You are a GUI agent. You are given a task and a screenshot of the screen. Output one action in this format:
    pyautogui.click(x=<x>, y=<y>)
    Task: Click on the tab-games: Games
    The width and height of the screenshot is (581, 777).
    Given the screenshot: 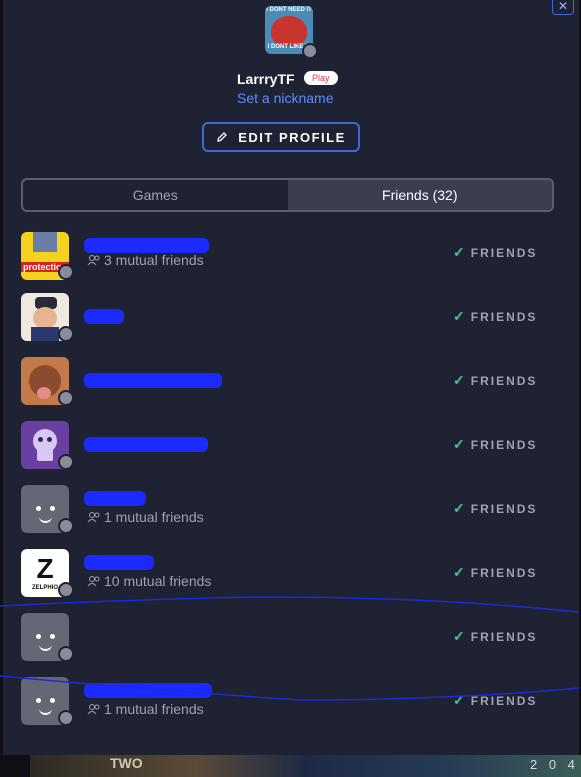 What is the action you would take?
    pyautogui.click(x=155, y=195)
    